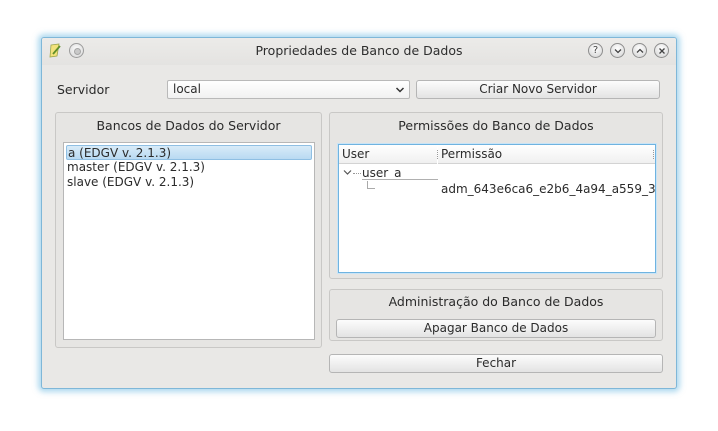 The height and width of the screenshot is (431, 718). I want to click on close-button: Fechar, so click(496, 363).